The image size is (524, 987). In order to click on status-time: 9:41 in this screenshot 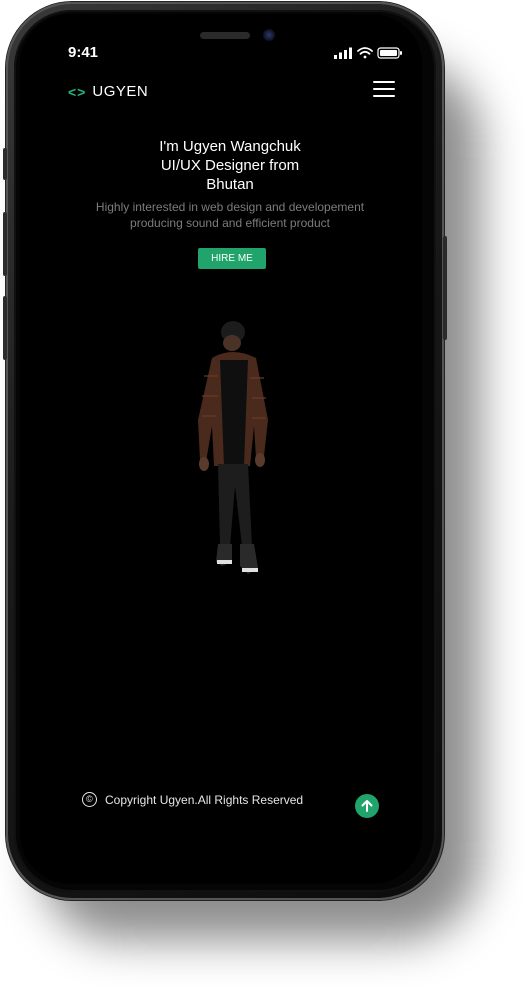, I will do `click(83, 52)`.